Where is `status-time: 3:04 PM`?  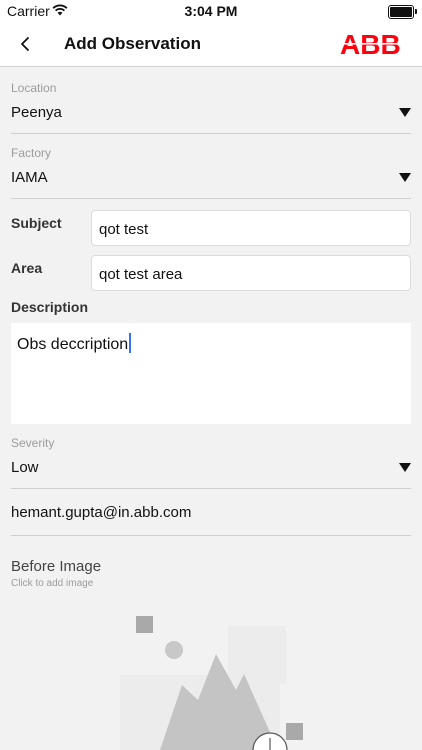 status-time: 3:04 PM is located at coordinates (211, 11).